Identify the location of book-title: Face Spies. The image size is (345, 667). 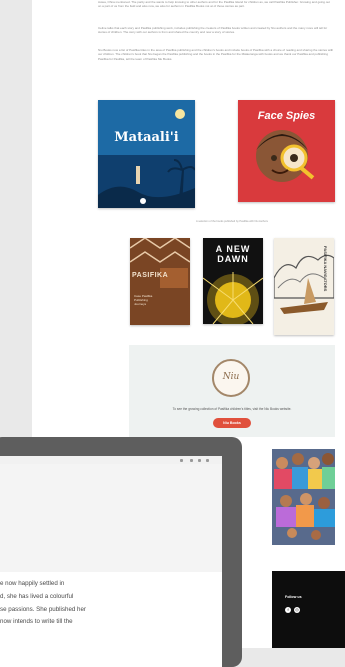
(286, 116).